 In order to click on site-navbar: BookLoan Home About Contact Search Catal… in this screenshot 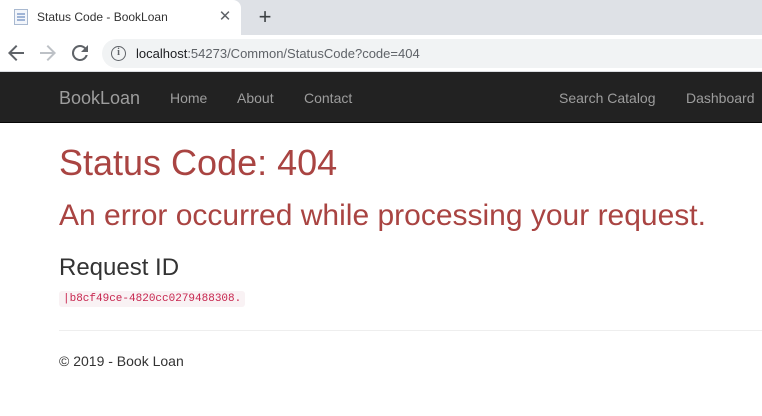, I will do `click(381, 97)`.